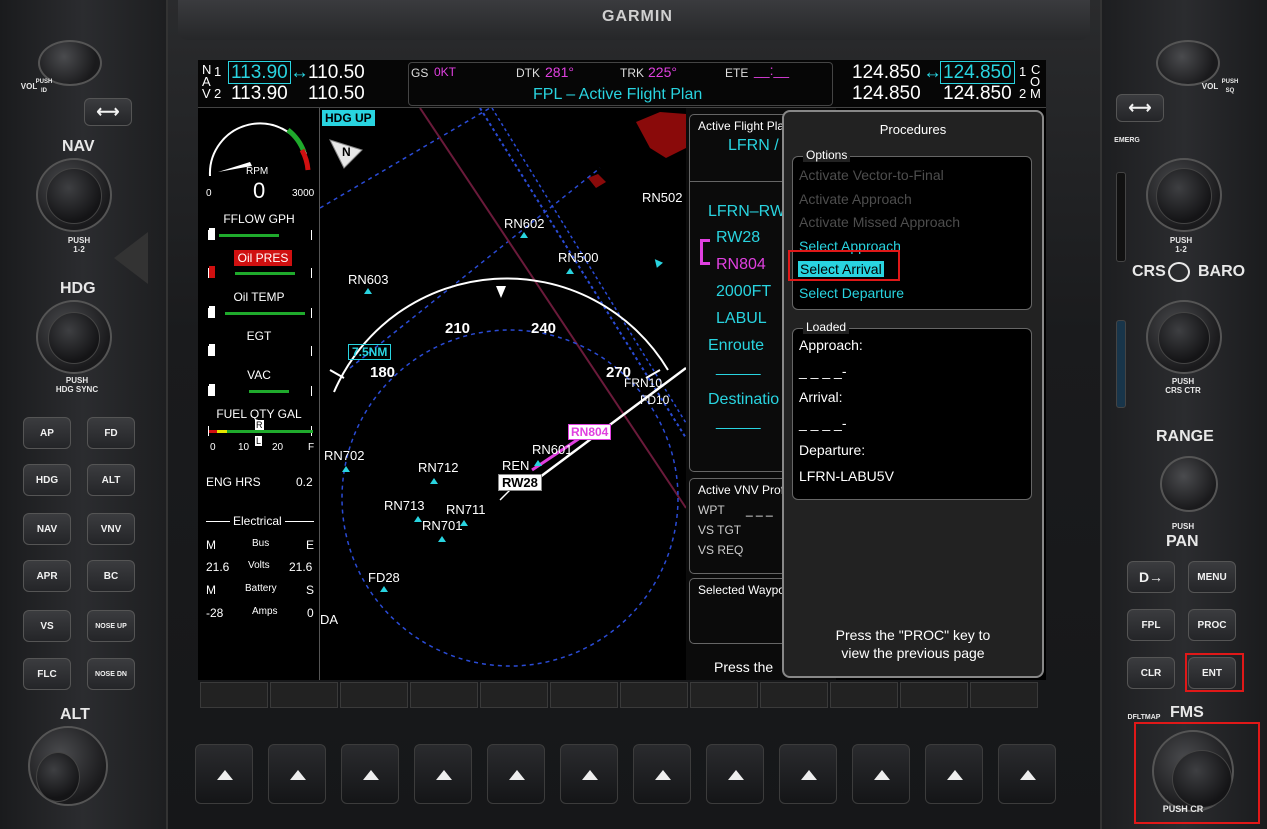 Image resolution: width=1267 pixels, height=829 pixels. Describe the element at coordinates (111, 433) in the screenshot. I see `fd-button: FD` at that location.